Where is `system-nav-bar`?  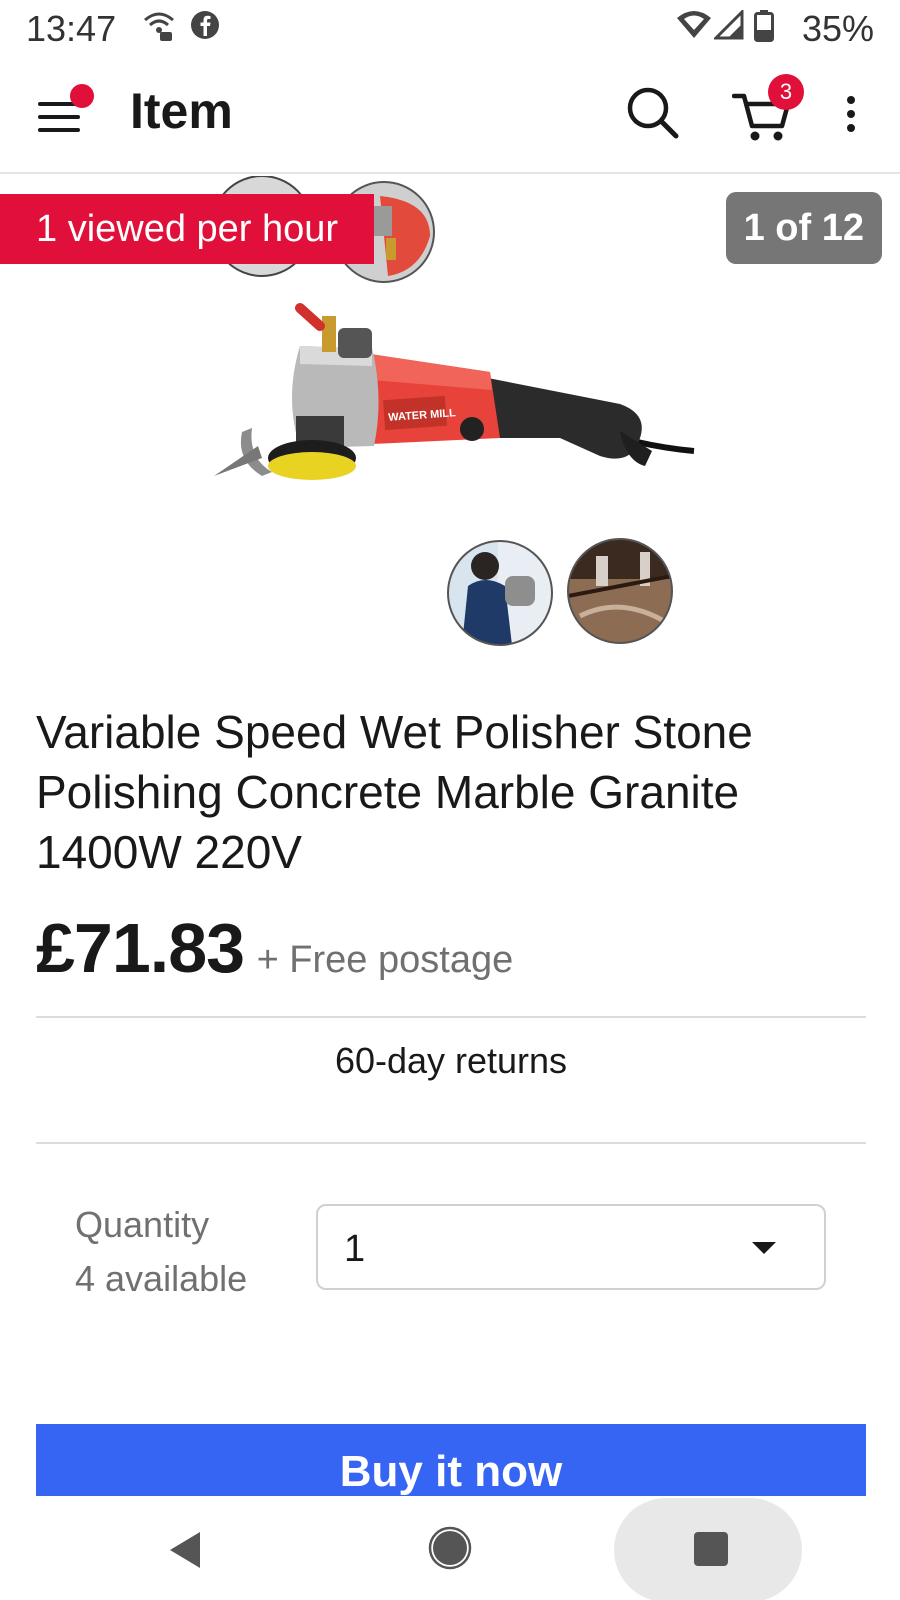 system-nav-bar is located at coordinates (450, 1548).